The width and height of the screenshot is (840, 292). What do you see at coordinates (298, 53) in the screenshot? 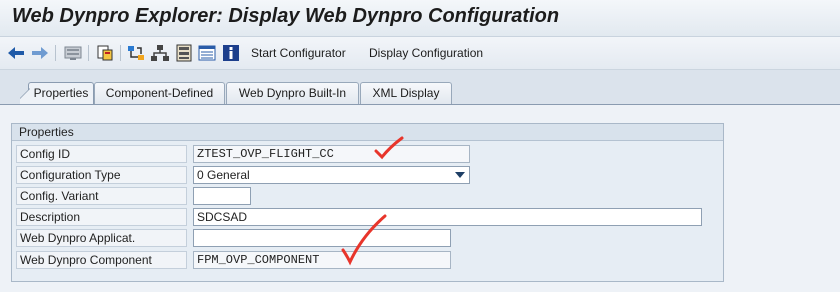
I see `start-configurator-button: Start Configurator` at bounding box center [298, 53].